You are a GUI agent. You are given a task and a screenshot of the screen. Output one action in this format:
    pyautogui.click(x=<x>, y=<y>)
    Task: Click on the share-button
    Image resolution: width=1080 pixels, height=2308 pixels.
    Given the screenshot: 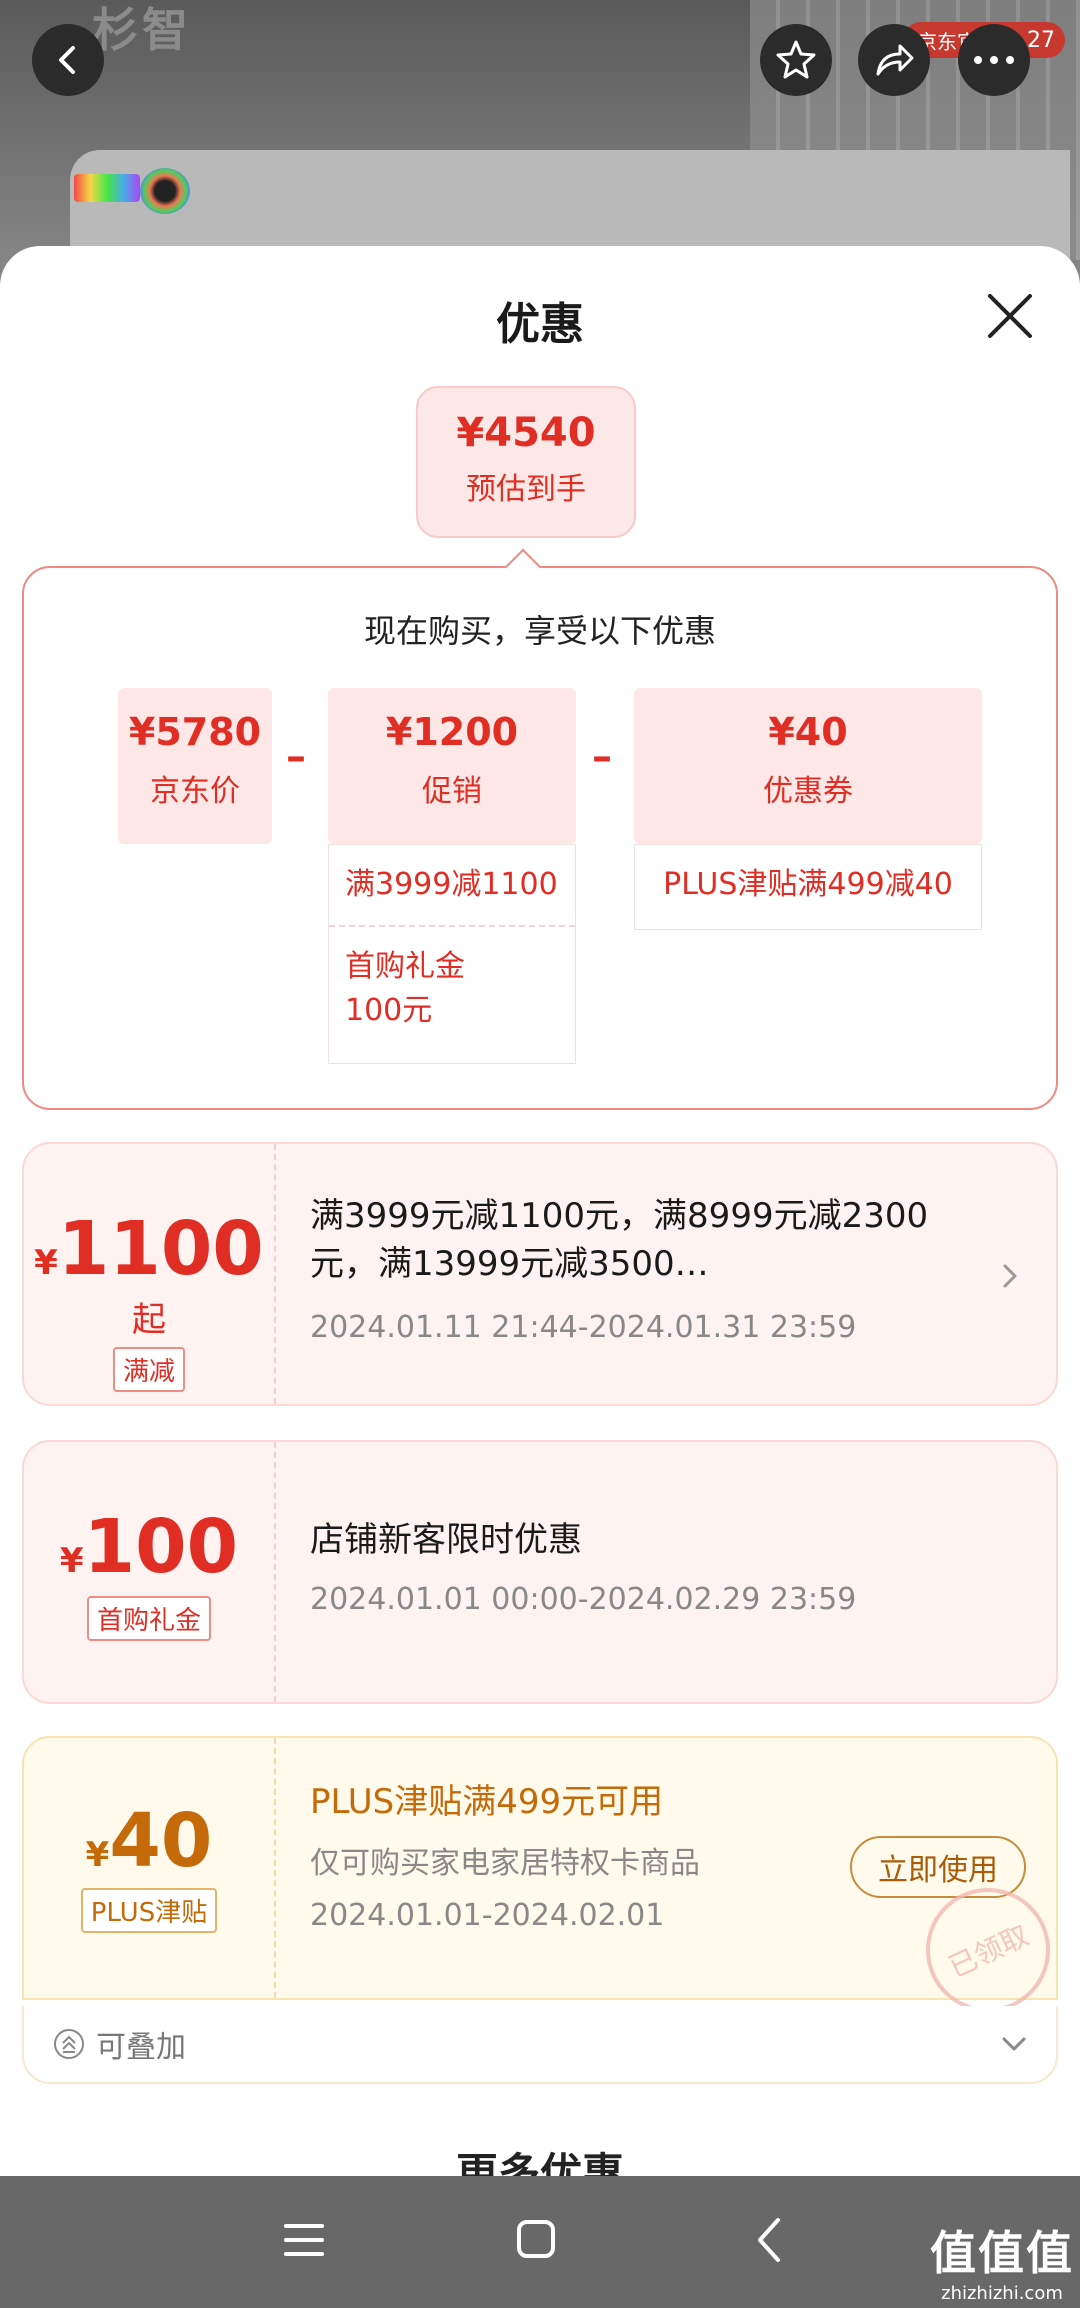 What is the action you would take?
    pyautogui.click(x=894, y=60)
    